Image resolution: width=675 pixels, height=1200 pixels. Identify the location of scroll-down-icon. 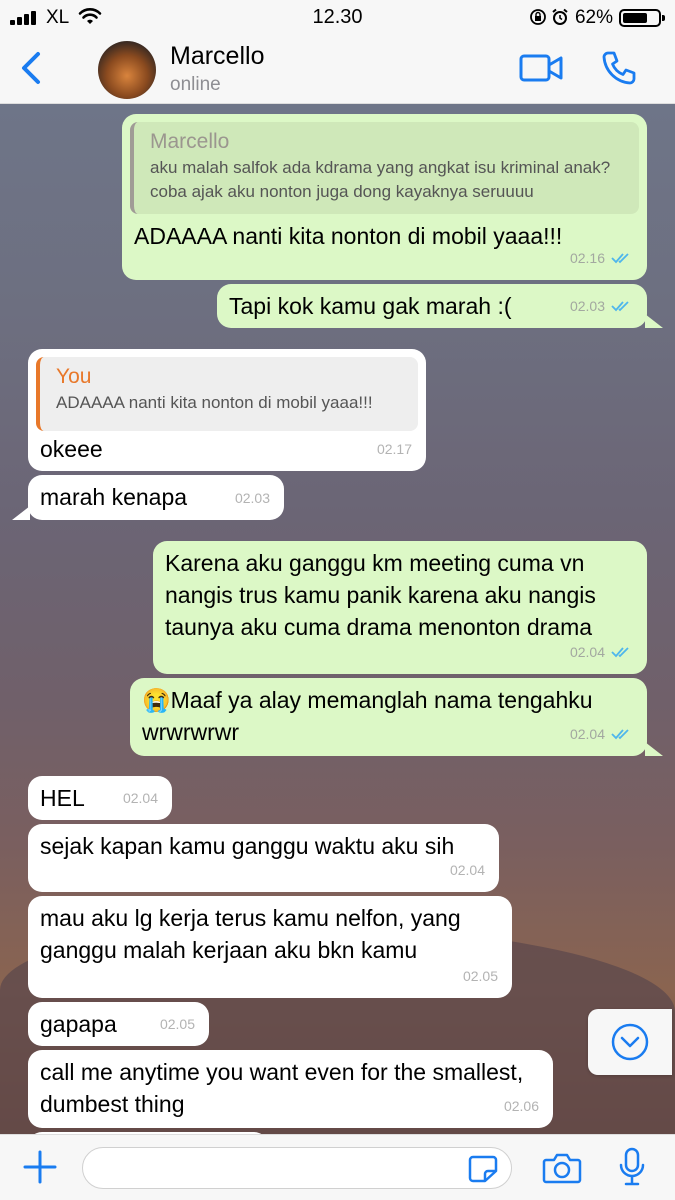
(630, 1042).